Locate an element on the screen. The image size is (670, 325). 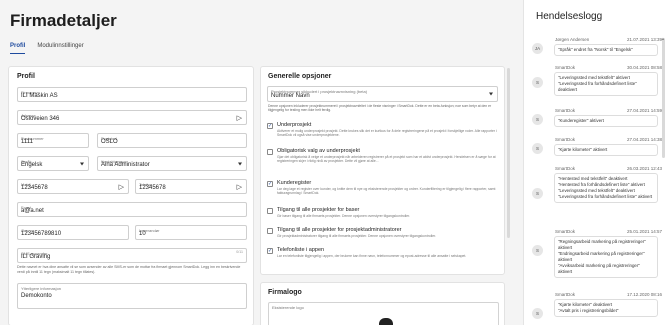
telefonliste-title: Telefonliste i appen is located at coordinates (301, 250).